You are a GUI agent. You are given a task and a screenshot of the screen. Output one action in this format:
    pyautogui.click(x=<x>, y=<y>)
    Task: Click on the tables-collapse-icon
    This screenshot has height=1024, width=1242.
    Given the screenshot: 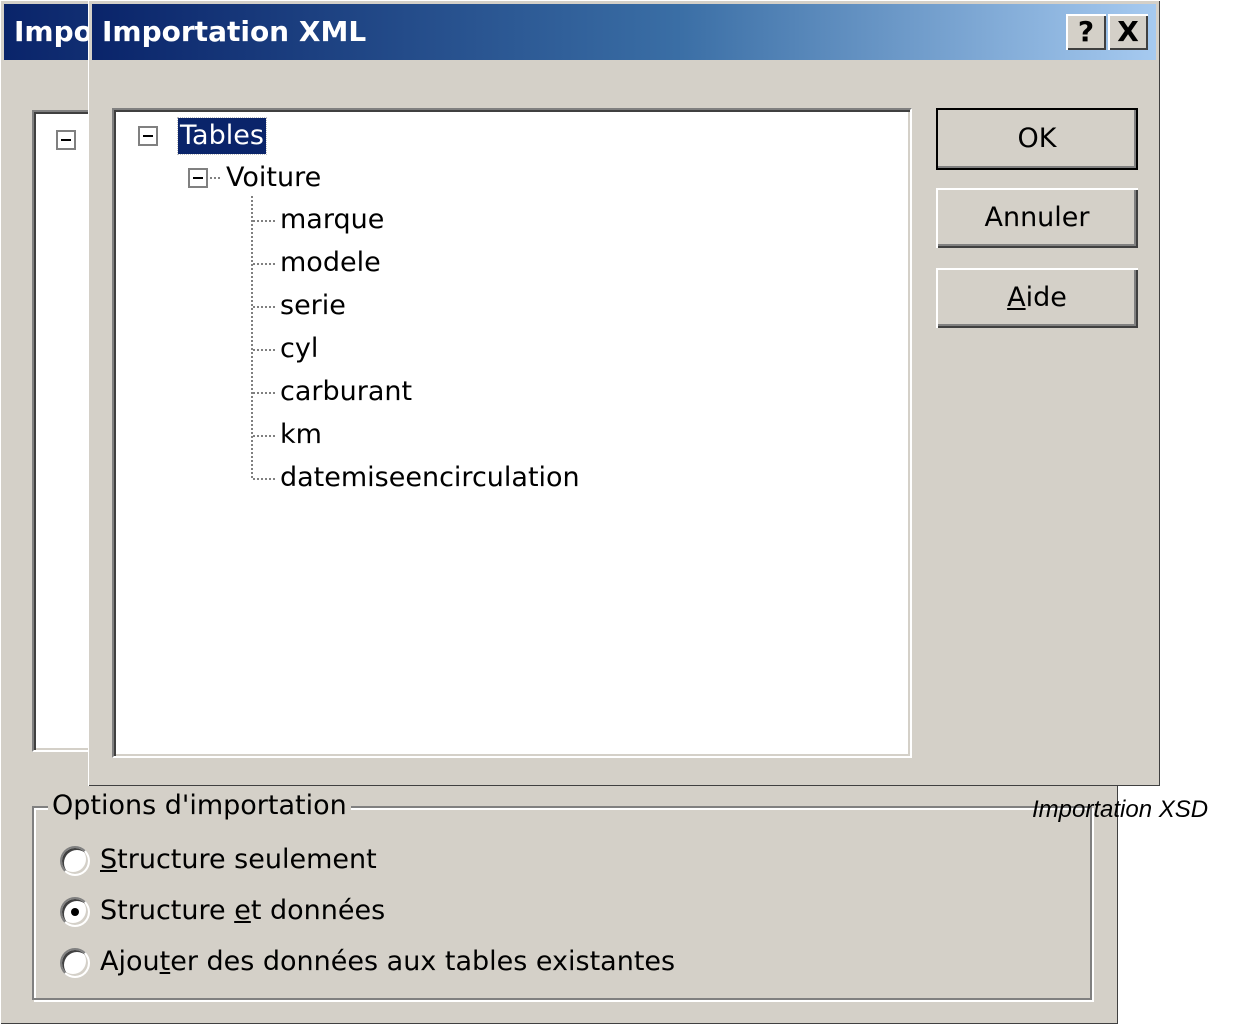 What is the action you would take?
    pyautogui.click(x=148, y=136)
    